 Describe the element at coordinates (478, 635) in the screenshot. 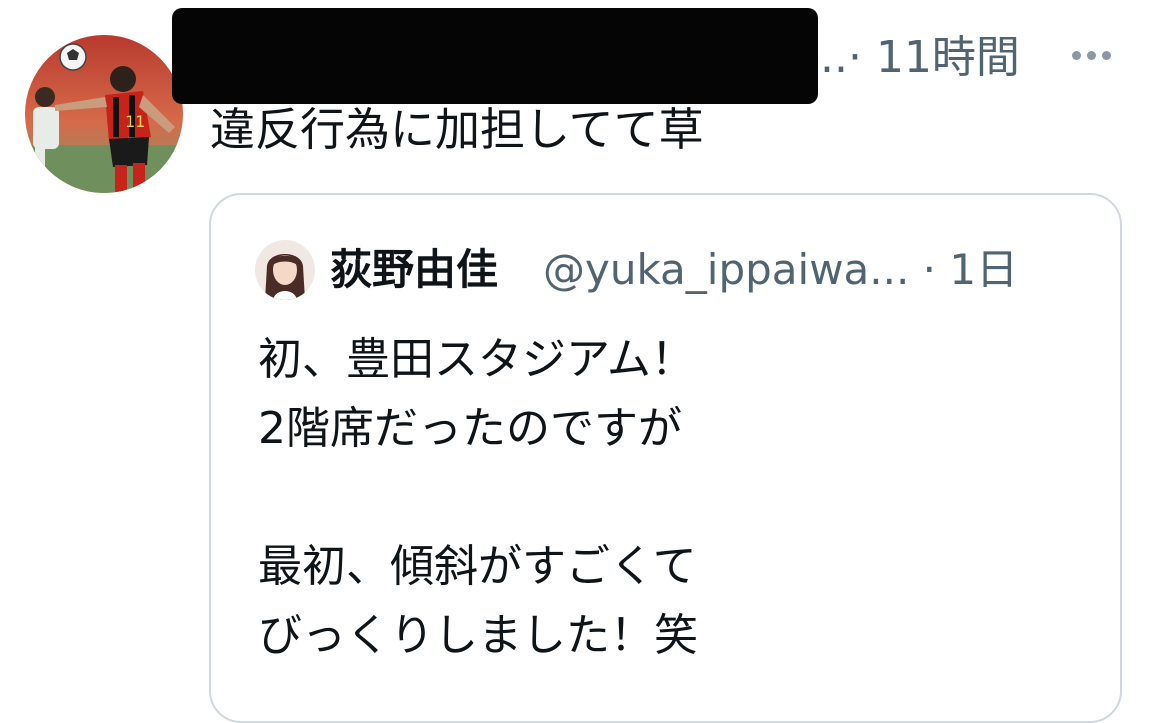

I see `quoted-text-line: びっくりしました！笑` at that location.